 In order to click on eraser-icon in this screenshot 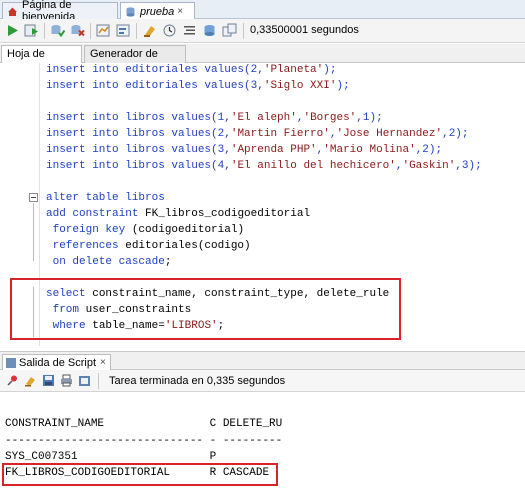, I will do `click(30, 380)`.